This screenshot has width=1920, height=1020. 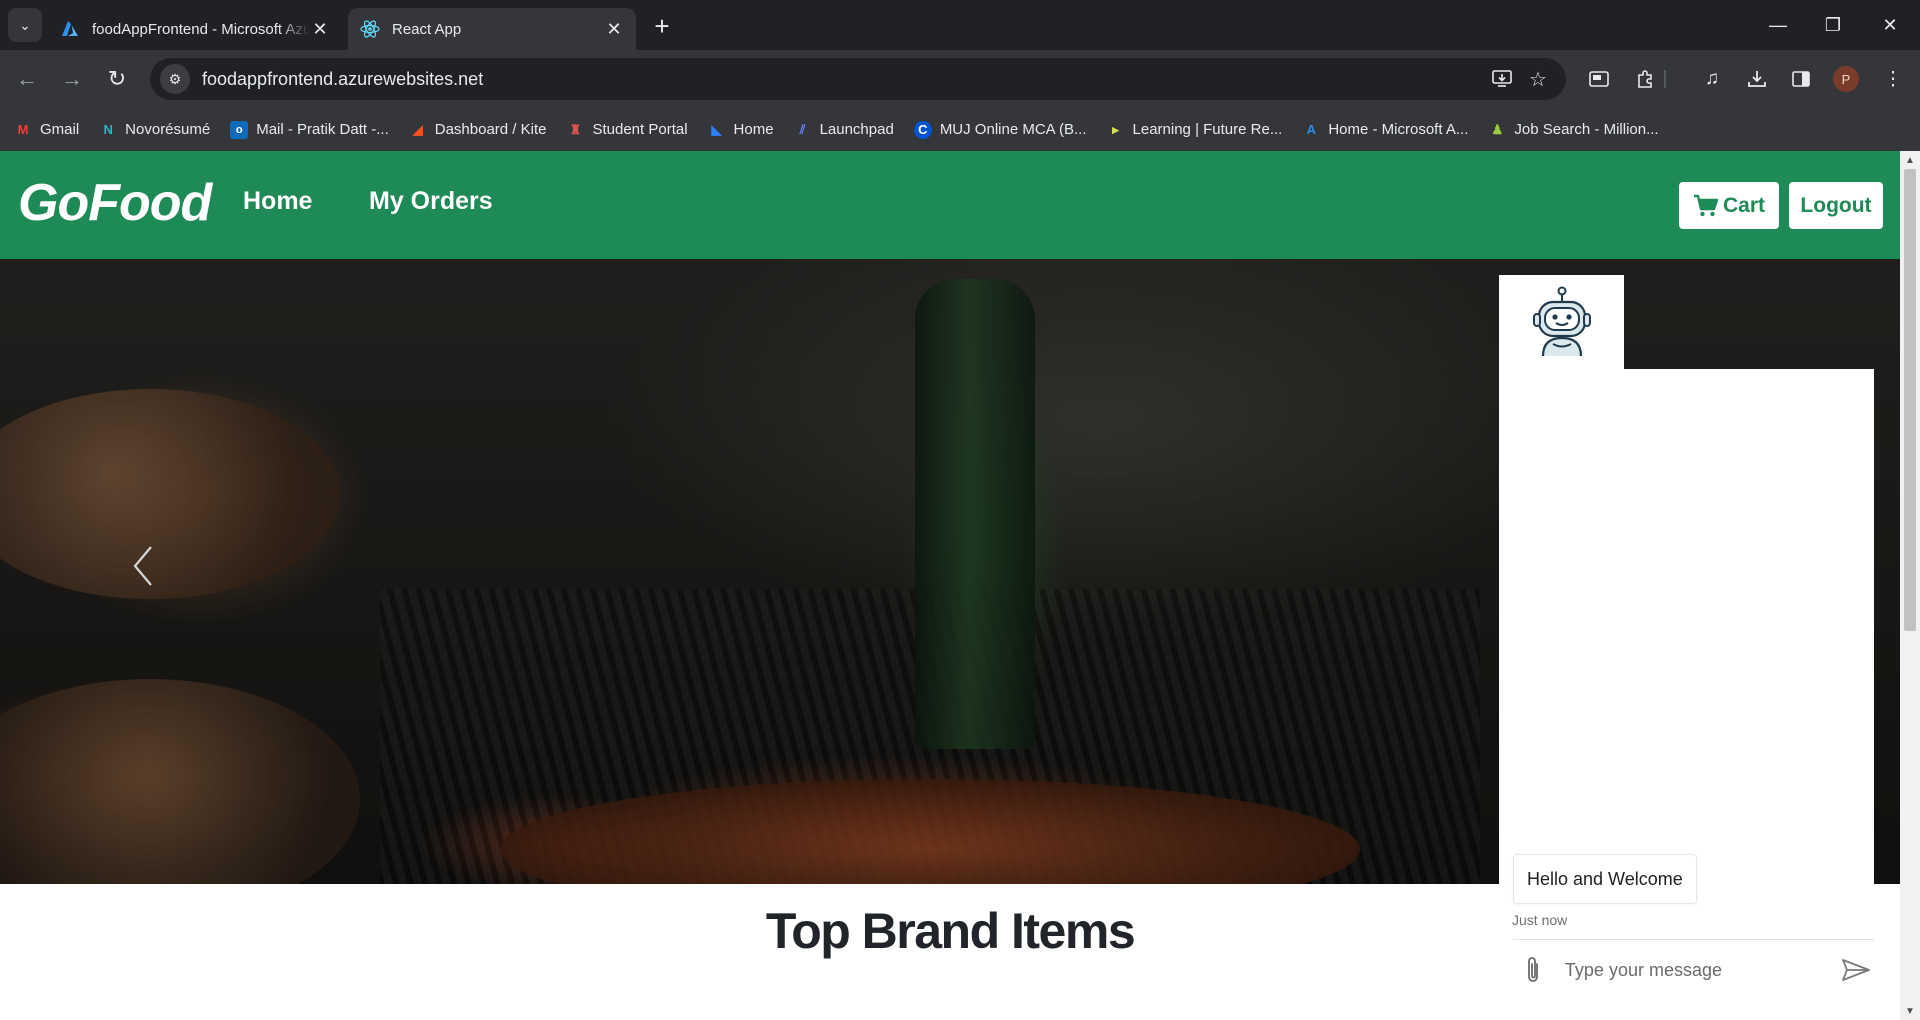 What do you see at coordinates (431, 201) in the screenshot?
I see `nav-link-my-orders: My Orders` at bounding box center [431, 201].